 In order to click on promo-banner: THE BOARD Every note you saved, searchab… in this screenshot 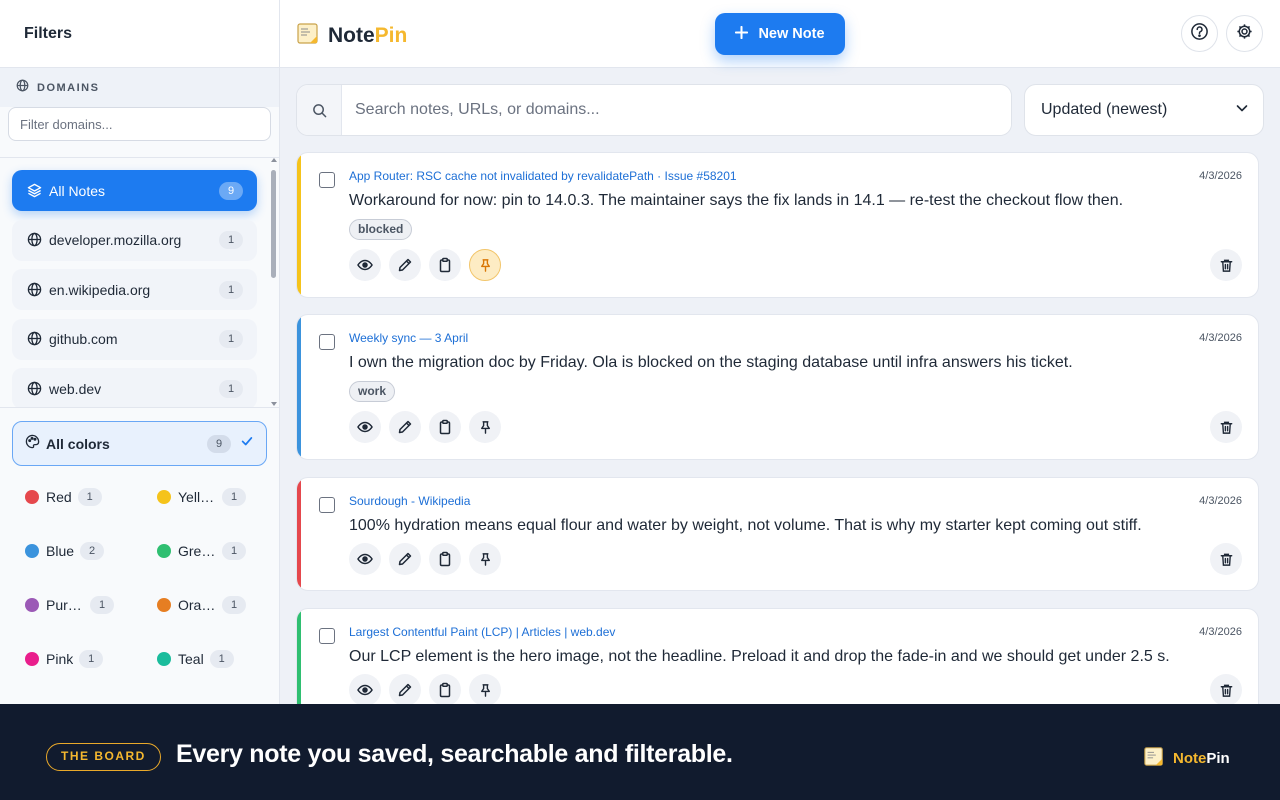, I will do `click(640, 752)`.